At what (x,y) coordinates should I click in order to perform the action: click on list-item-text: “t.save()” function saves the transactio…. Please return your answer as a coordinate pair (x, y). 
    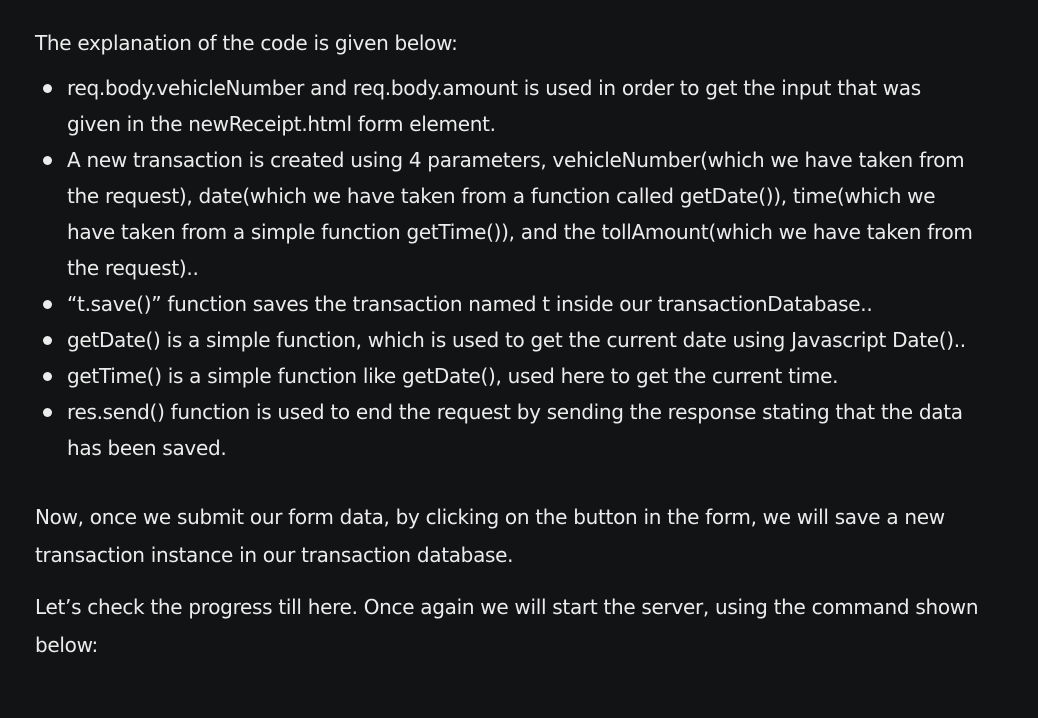
    Looking at the image, I should click on (470, 304).